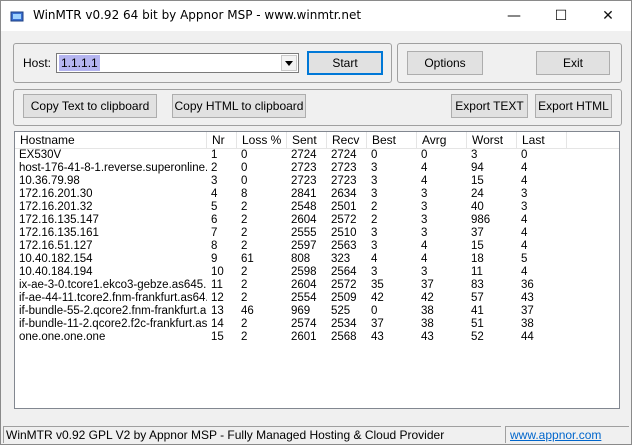  I want to click on cell-recv: 2563, so click(344, 246).